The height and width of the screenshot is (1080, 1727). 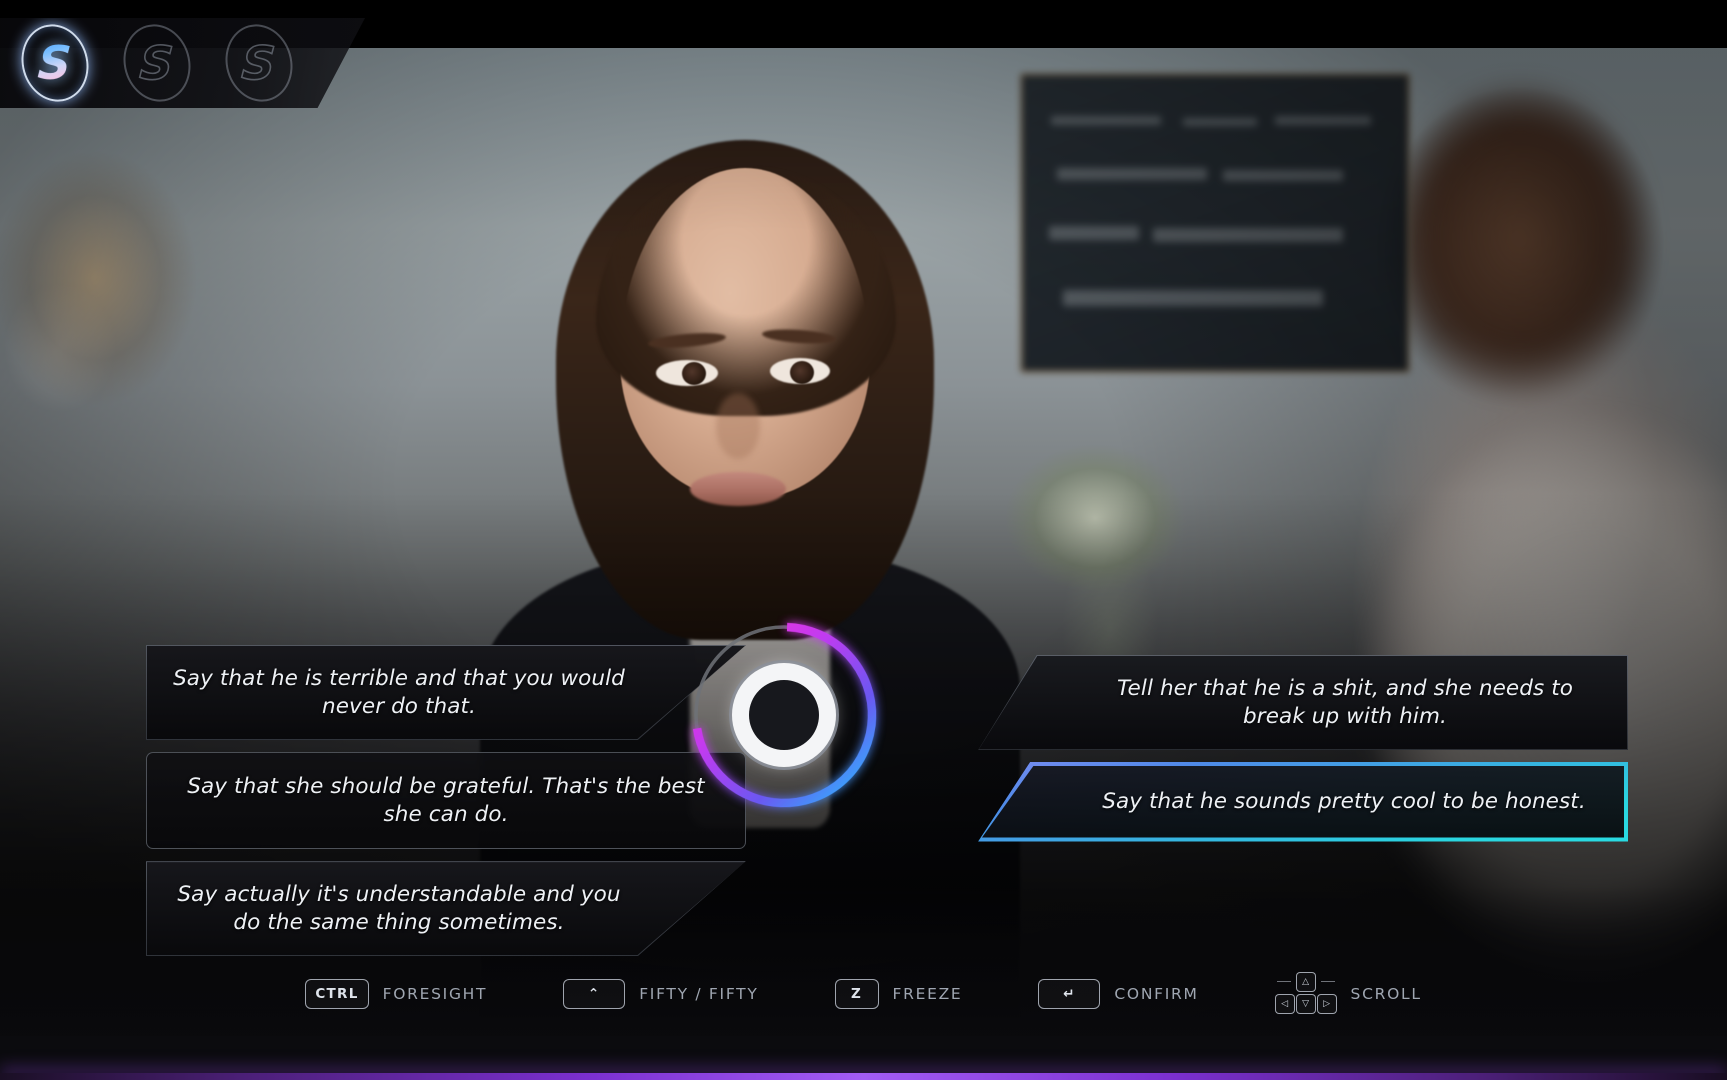 I want to click on character-hair, so click(x=745, y=390).